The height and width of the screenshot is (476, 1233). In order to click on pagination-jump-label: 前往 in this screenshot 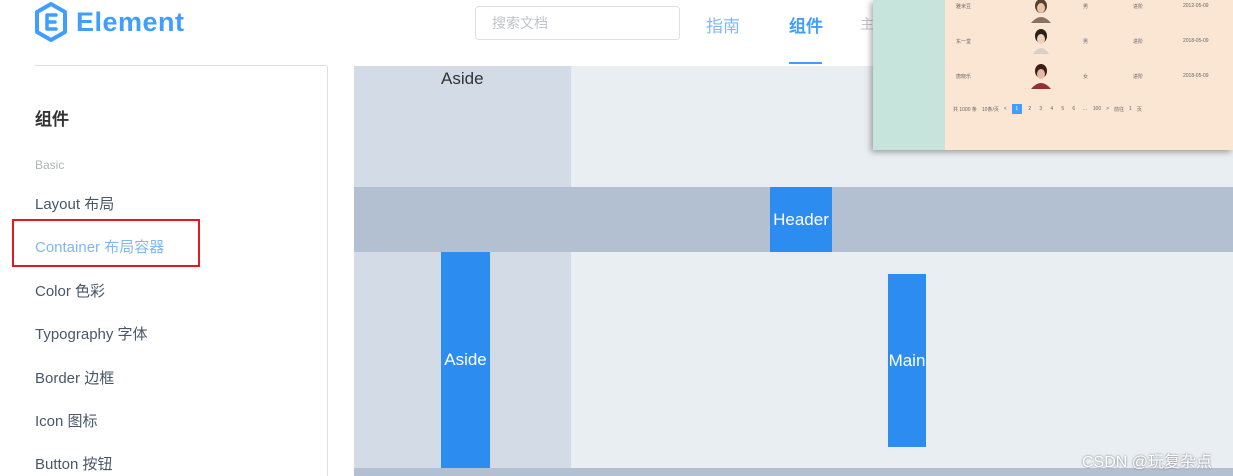, I will do `click(1119, 109)`.